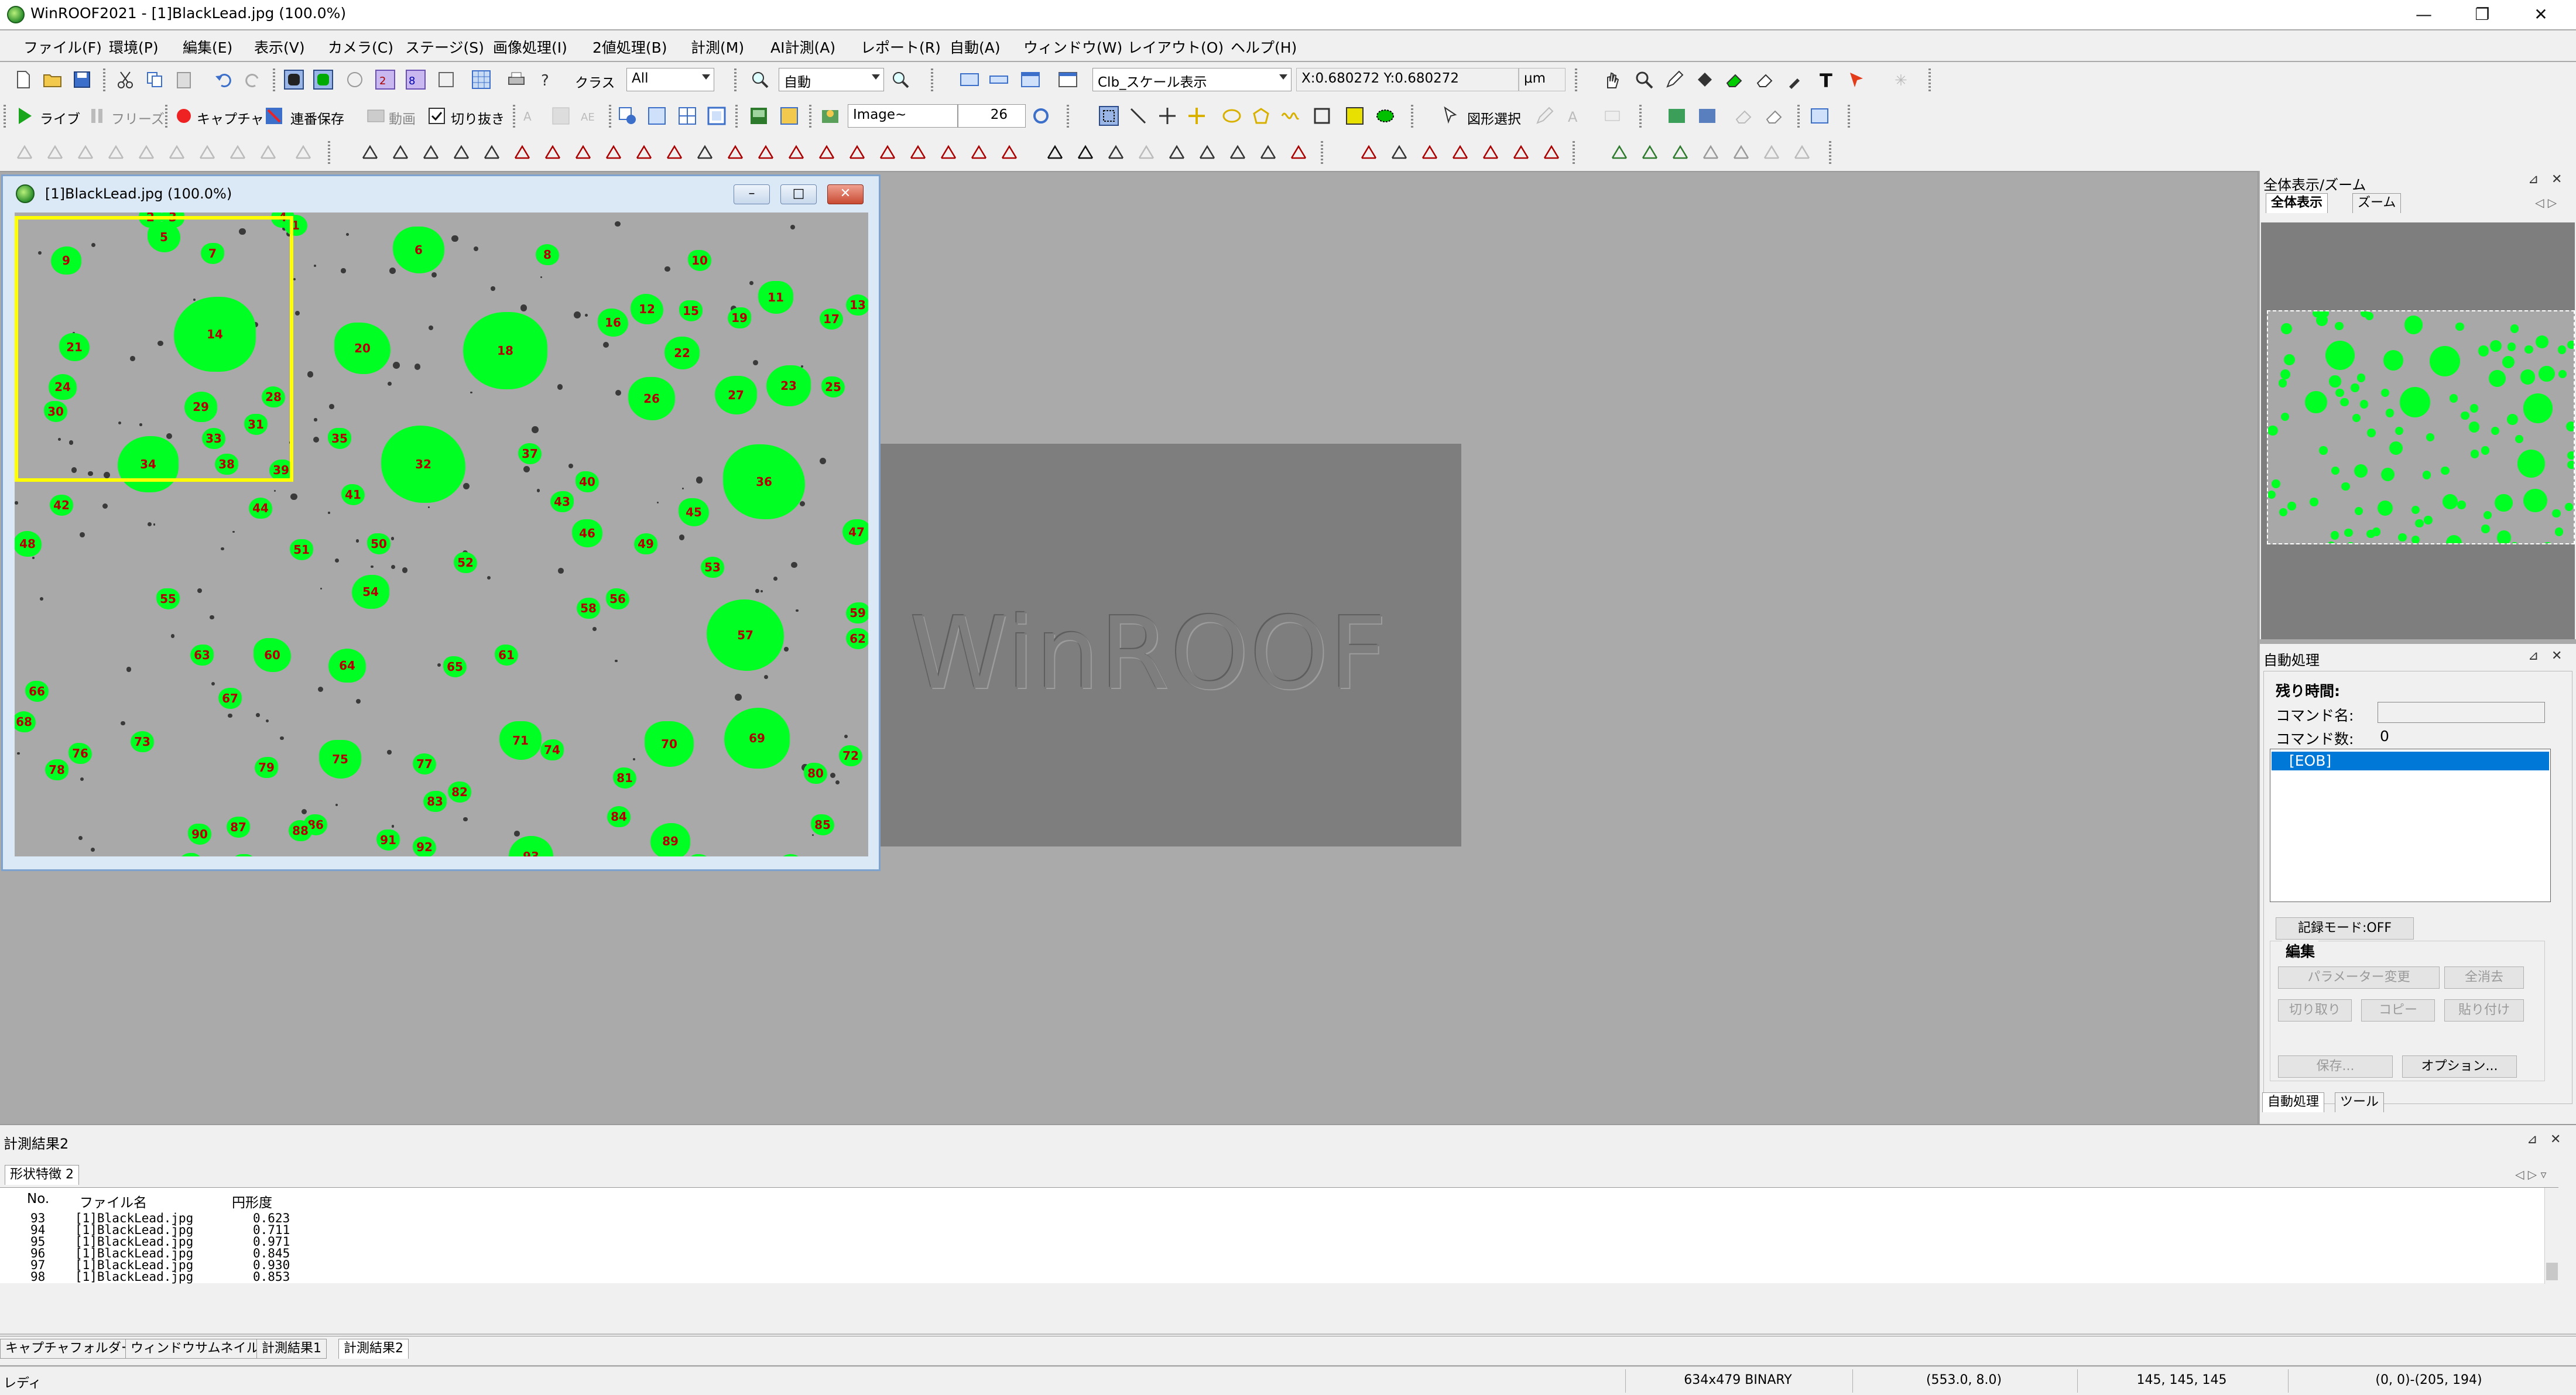 This screenshot has width=2576, height=1395. I want to click on clear-all-button: 全消去, so click(2484, 977).